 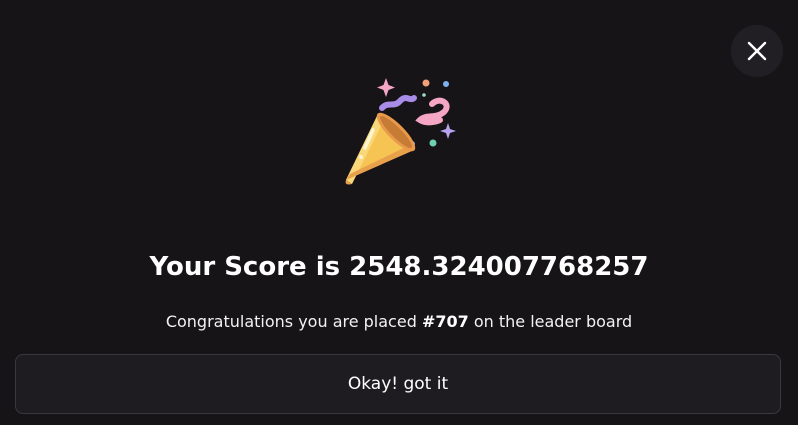 What do you see at coordinates (550, 321) in the screenshot?
I see `message-suffix: on the leader board` at bounding box center [550, 321].